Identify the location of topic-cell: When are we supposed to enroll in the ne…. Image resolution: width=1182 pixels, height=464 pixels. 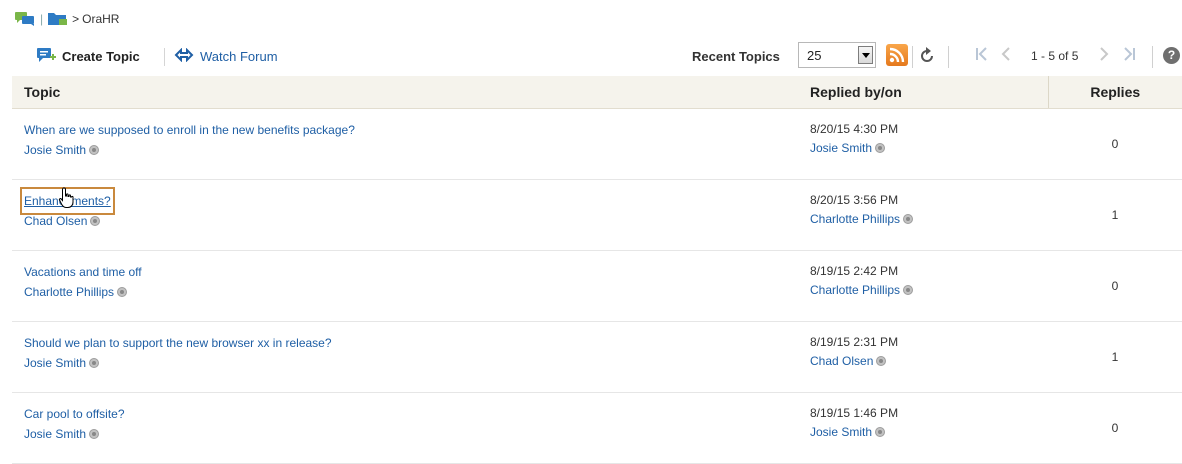
(405, 144).